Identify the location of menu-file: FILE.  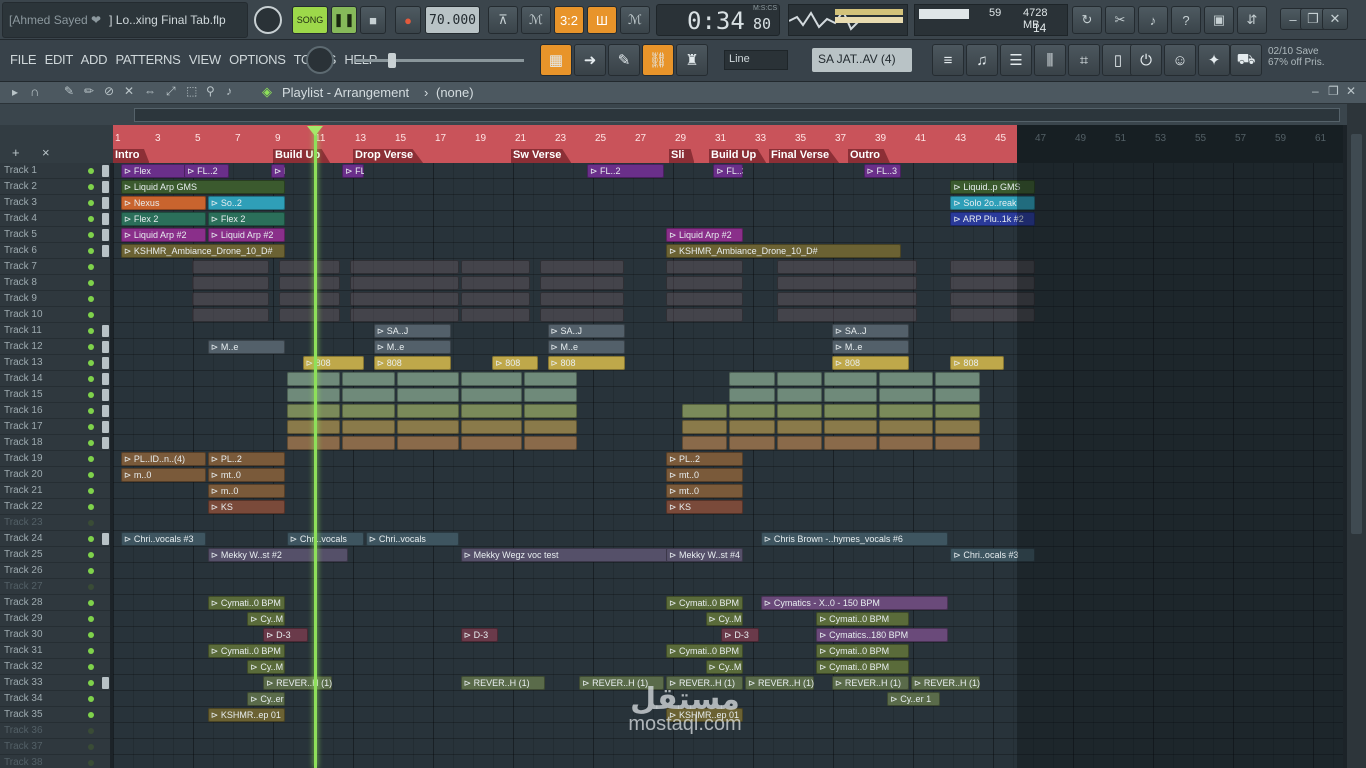
(23, 59).